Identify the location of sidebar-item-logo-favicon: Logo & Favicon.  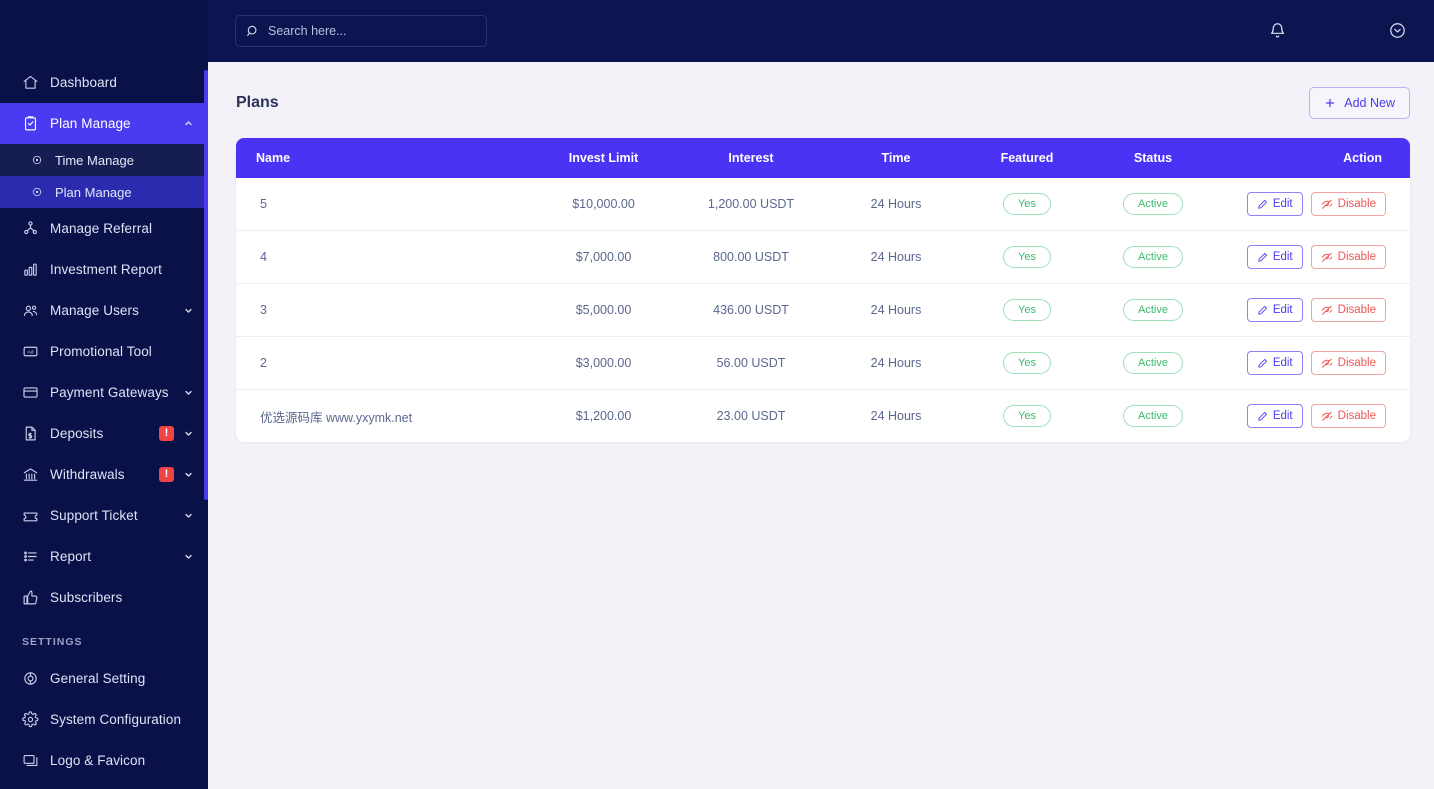
(104, 760).